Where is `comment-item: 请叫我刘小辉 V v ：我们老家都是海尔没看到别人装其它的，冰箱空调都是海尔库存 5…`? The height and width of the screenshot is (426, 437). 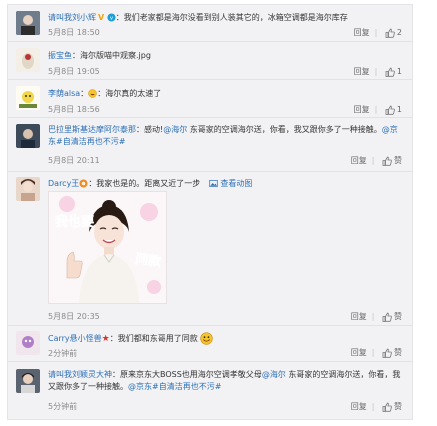 comment-item: 请叫我刘小辉 V v ：我们老家都是海尔没看到别人装其它的，冰箱空调都是海尔库存 5… is located at coordinates (210, 23).